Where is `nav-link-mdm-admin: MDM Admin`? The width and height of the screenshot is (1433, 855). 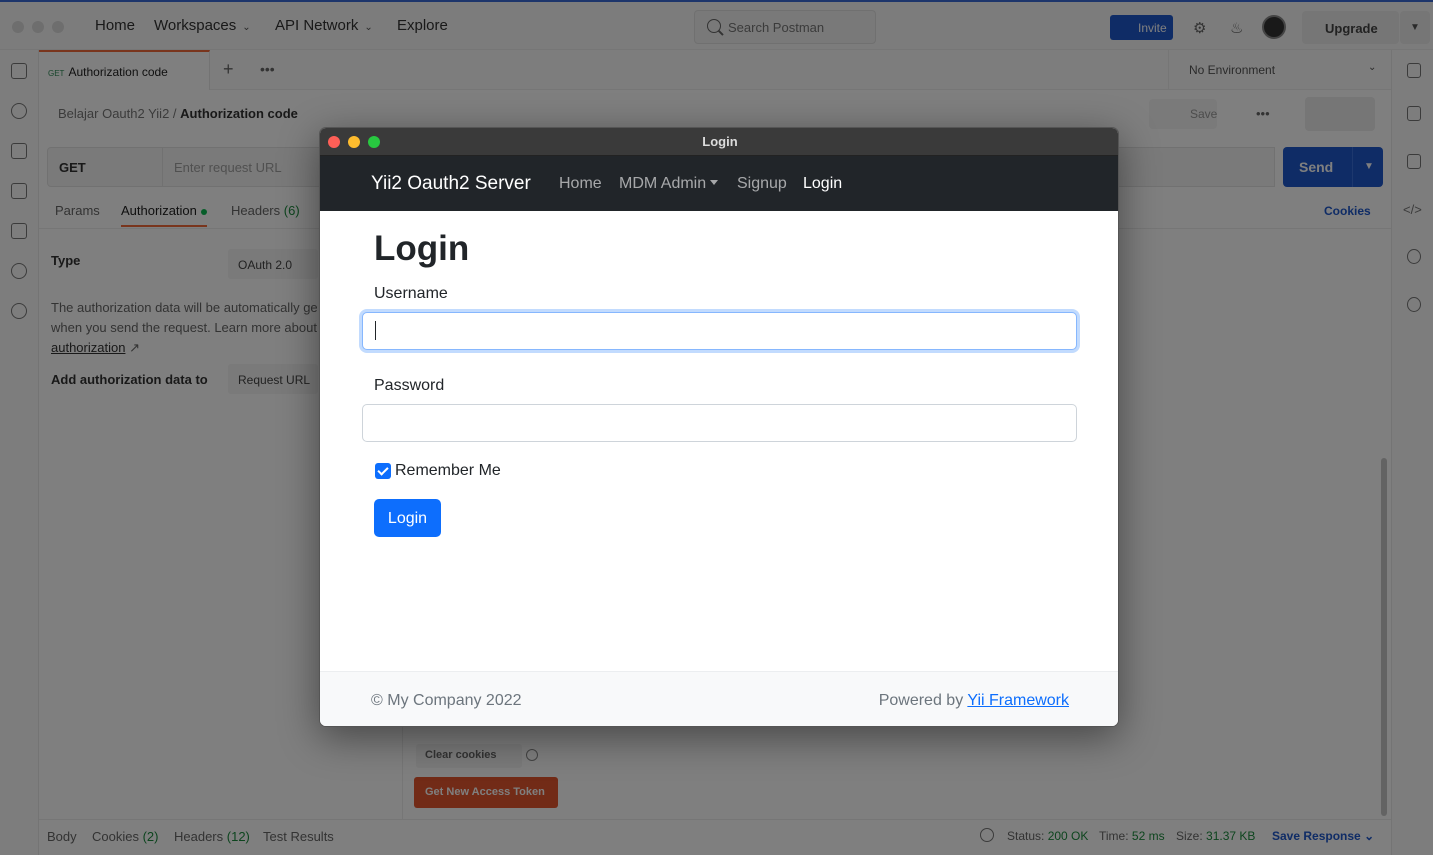
nav-link-mdm-admin: MDM Admin is located at coordinates (669, 184).